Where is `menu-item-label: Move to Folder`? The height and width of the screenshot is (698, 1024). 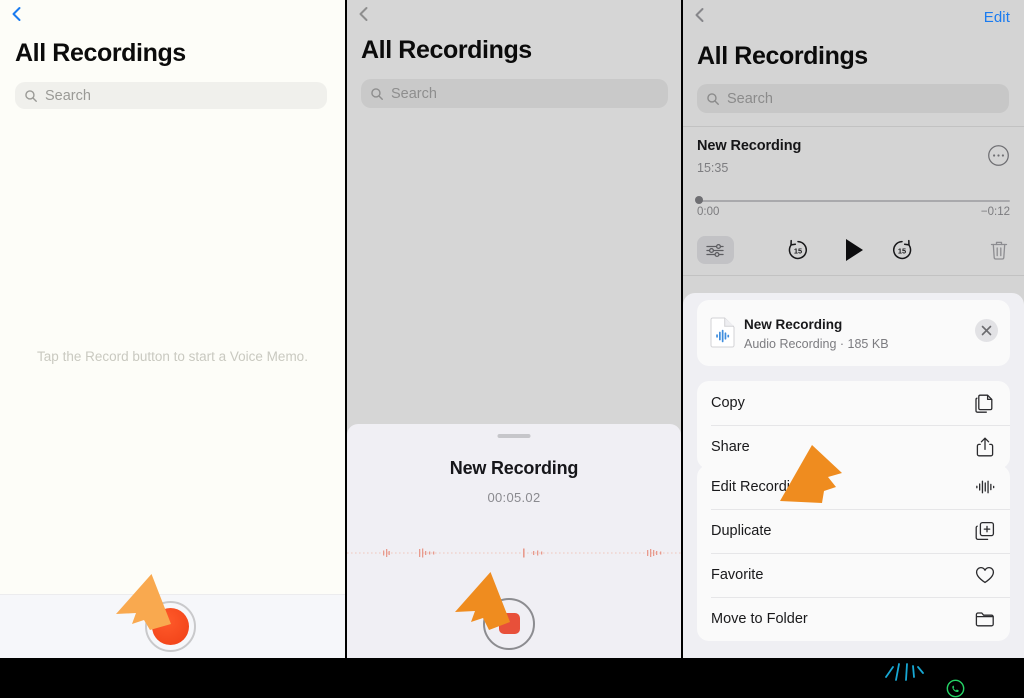 menu-item-label: Move to Folder is located at coordinates (759, 619).